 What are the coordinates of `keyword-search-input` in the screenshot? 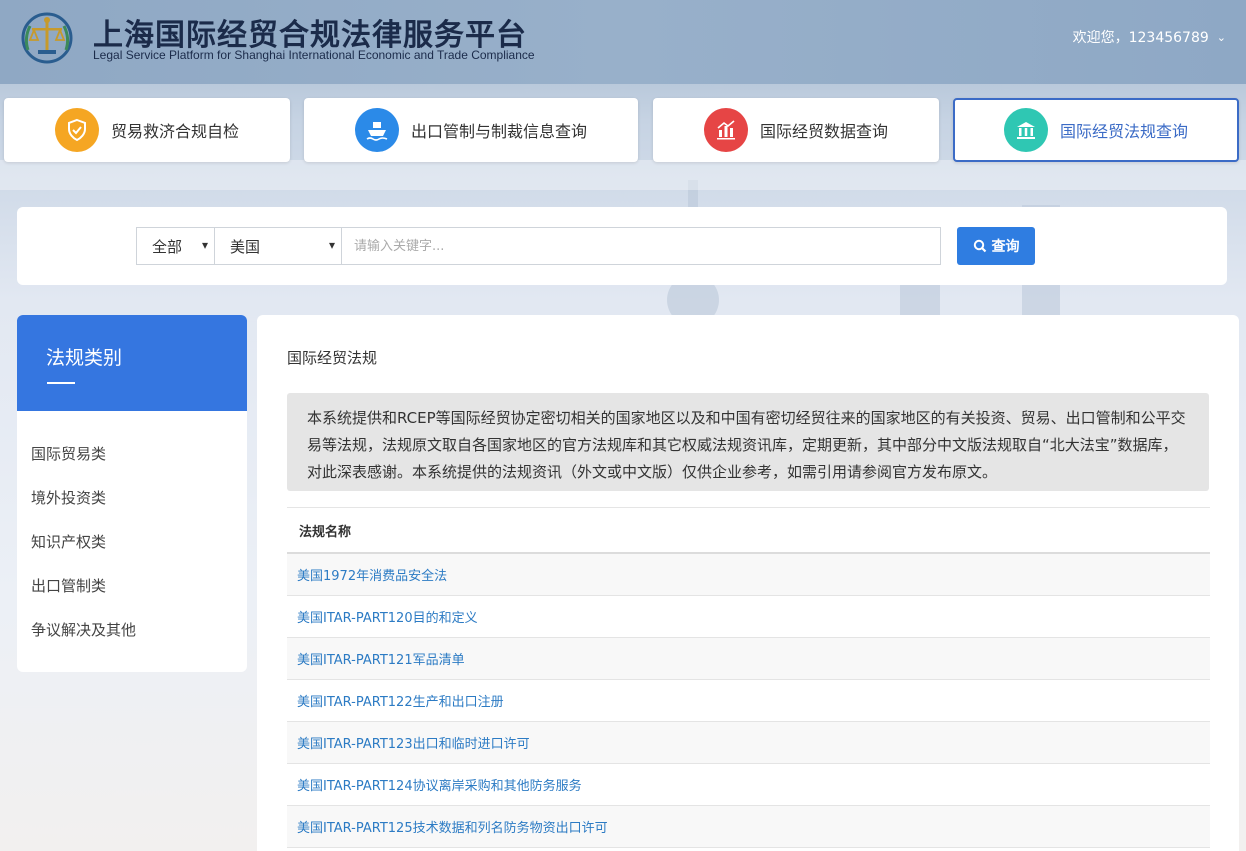 It's located at (641, 246).